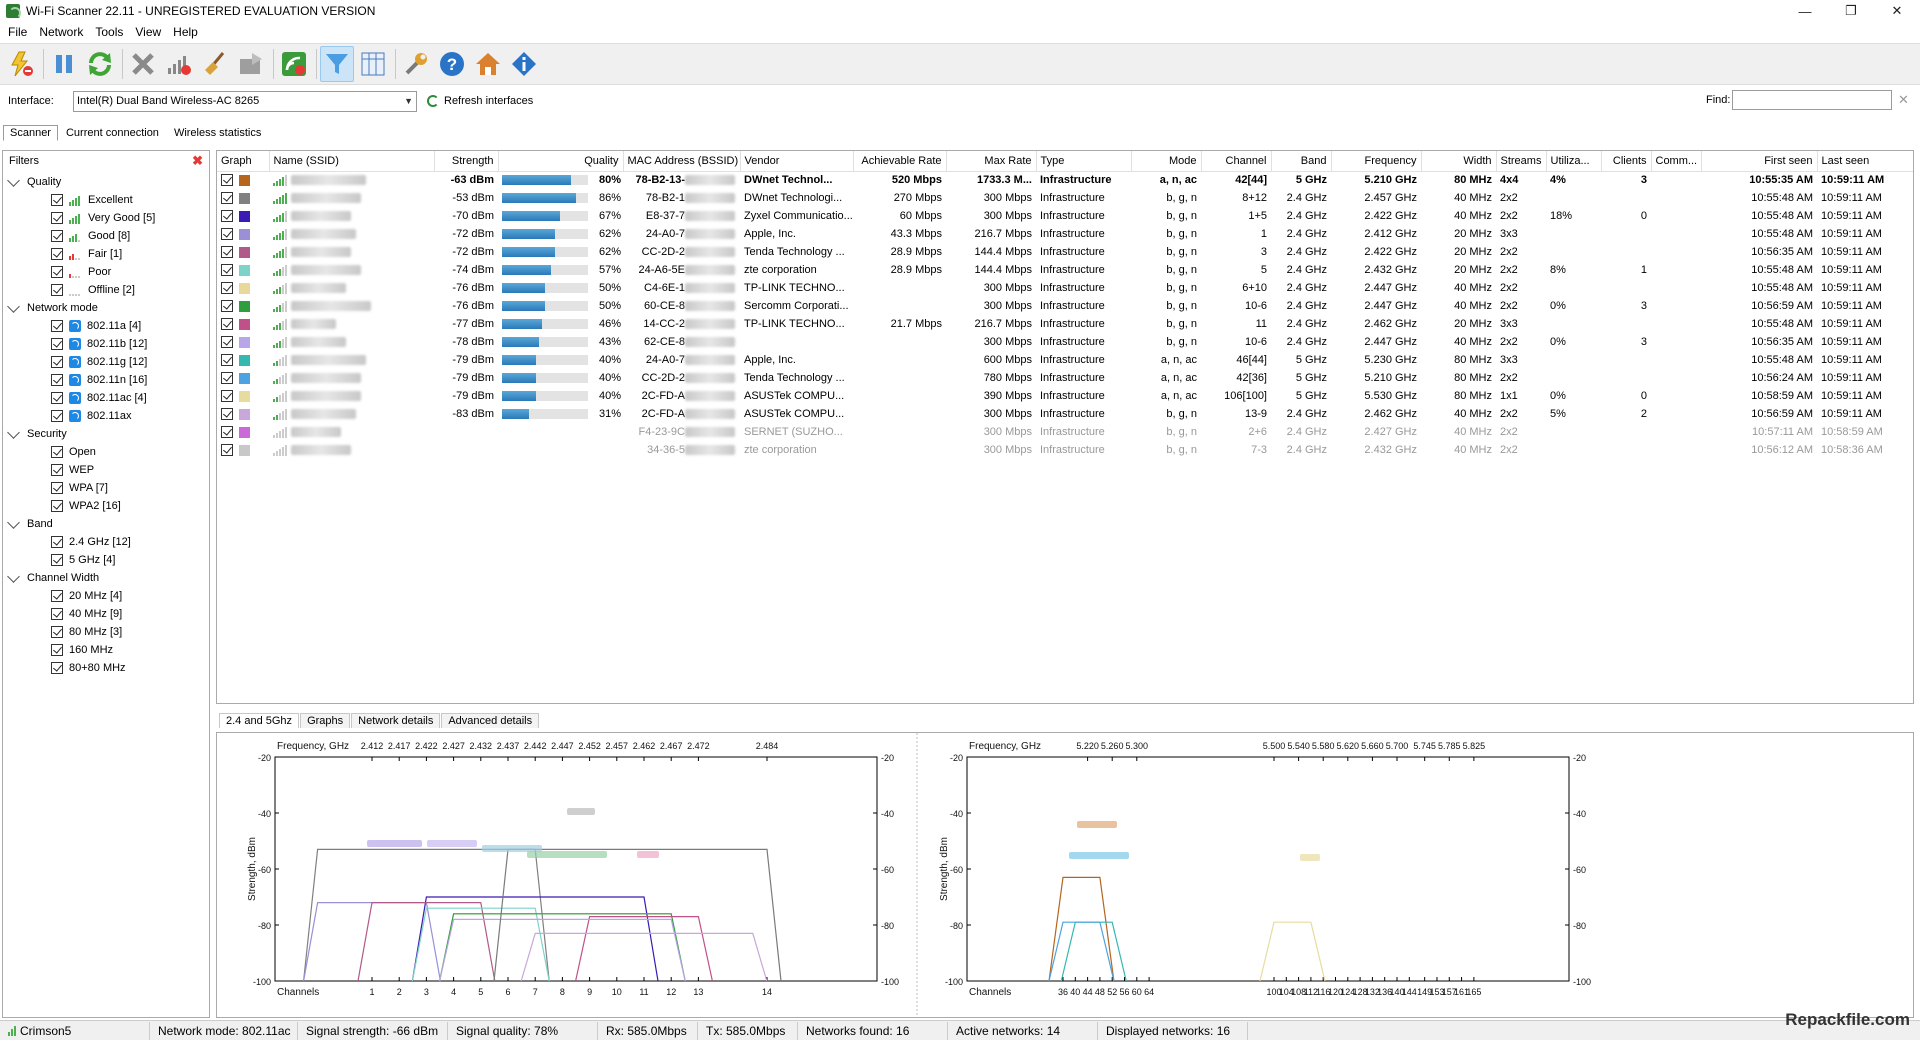 The width and height of the screenshot is (1920, 1040). I want to click on filter-item: 80 MHz [3], so click(86, 632).